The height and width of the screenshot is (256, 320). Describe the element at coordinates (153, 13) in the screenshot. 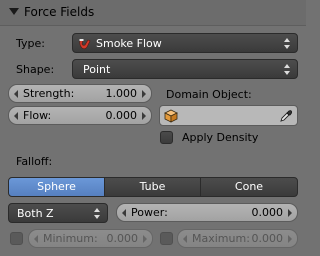

I see `panel-header: Force Fields` at that location.